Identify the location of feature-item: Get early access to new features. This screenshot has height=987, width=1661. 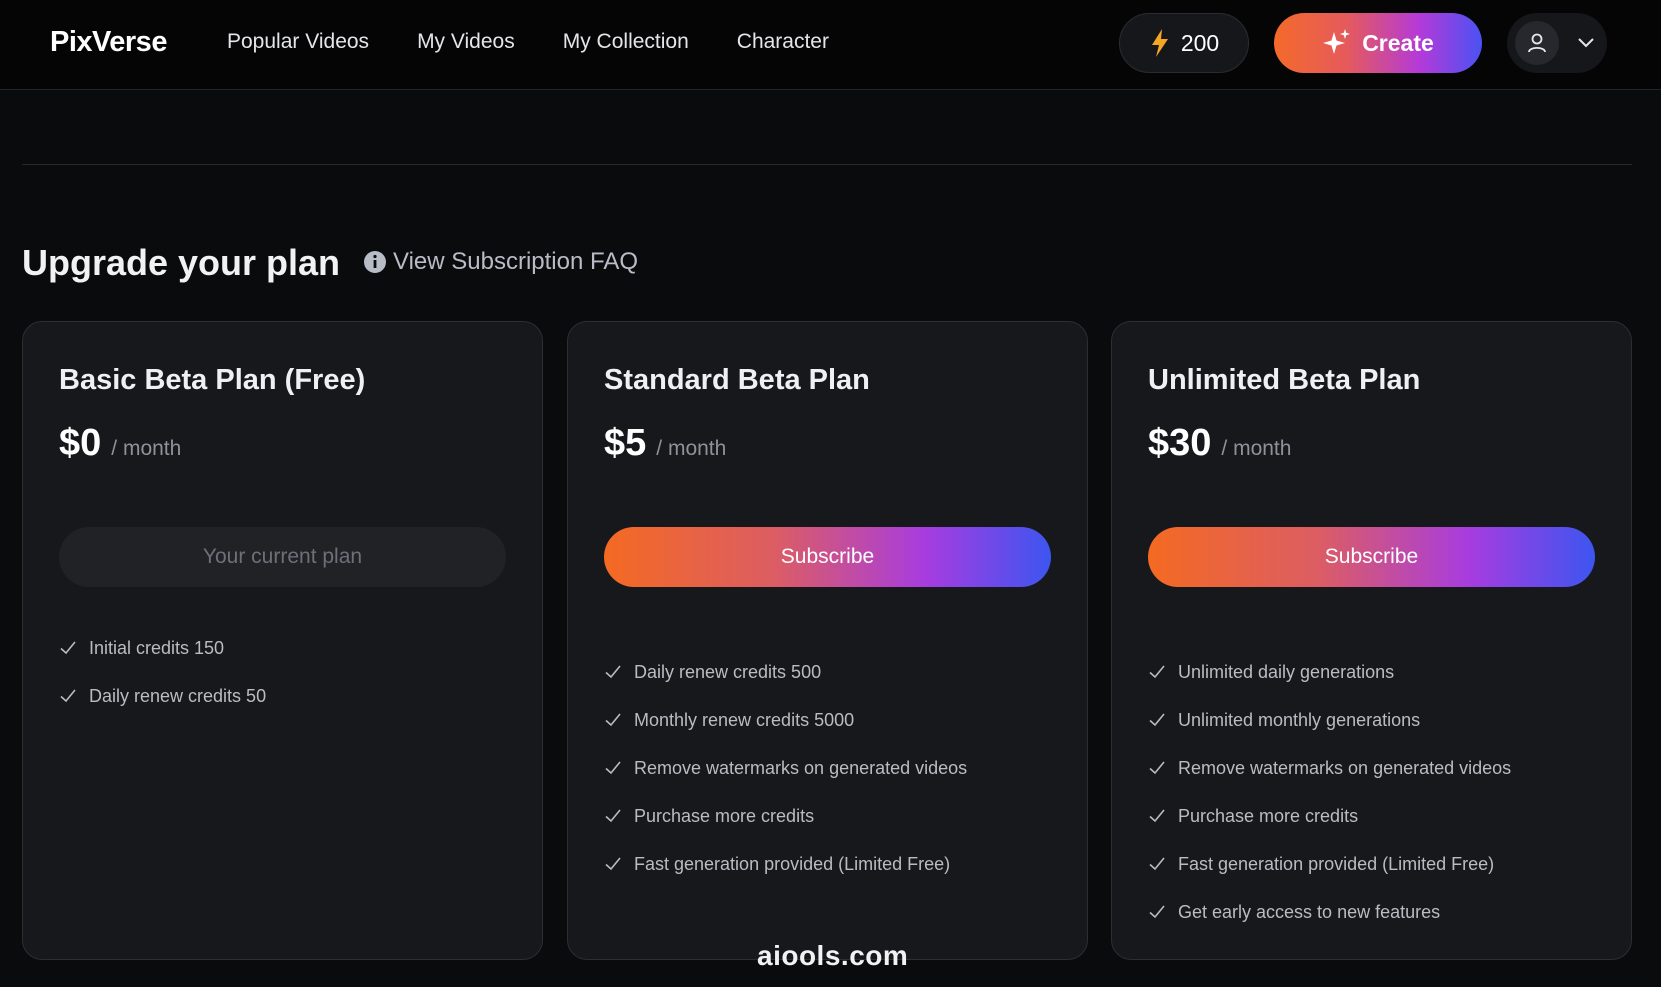
(1329, 912).